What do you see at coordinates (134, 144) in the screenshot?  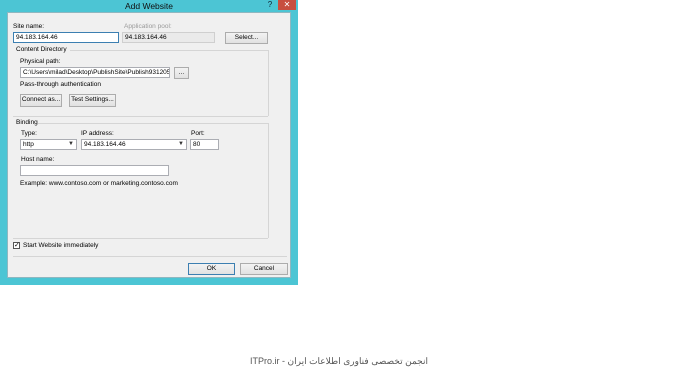 I see `ip-address-select: 94.183.164.46 ▼` at bounding box center [134, 144].